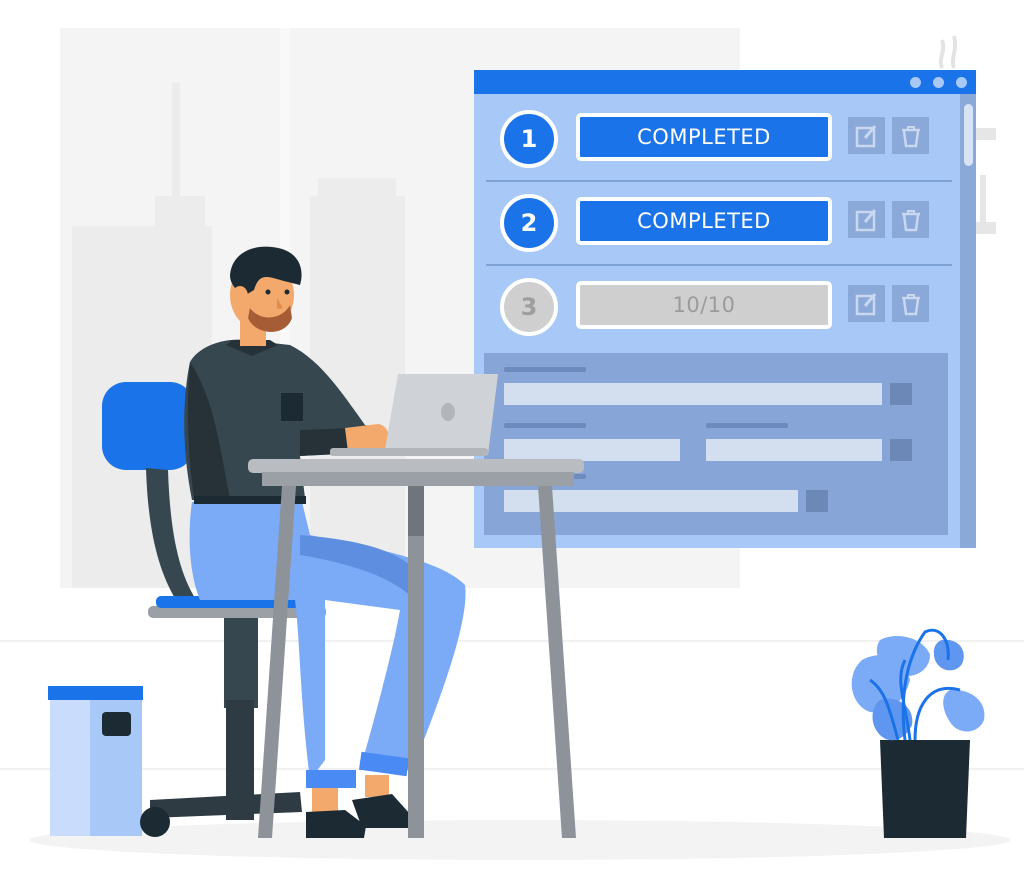  Describe the element at coordinates (918, 733) in the screenshot. I see `potted-plant` at that location.